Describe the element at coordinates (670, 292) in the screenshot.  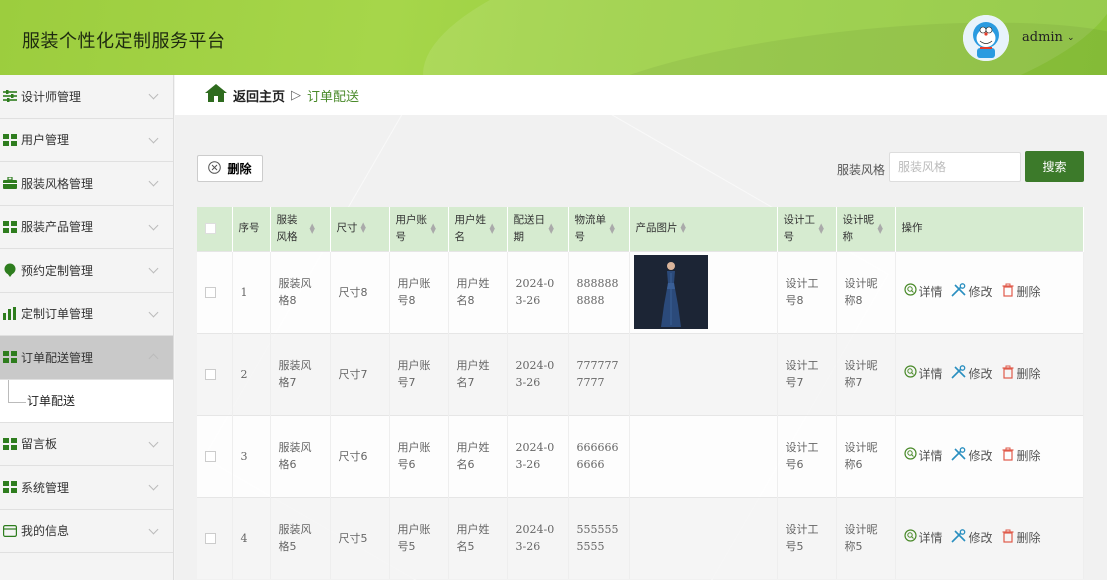
I see `product-image` at that location.